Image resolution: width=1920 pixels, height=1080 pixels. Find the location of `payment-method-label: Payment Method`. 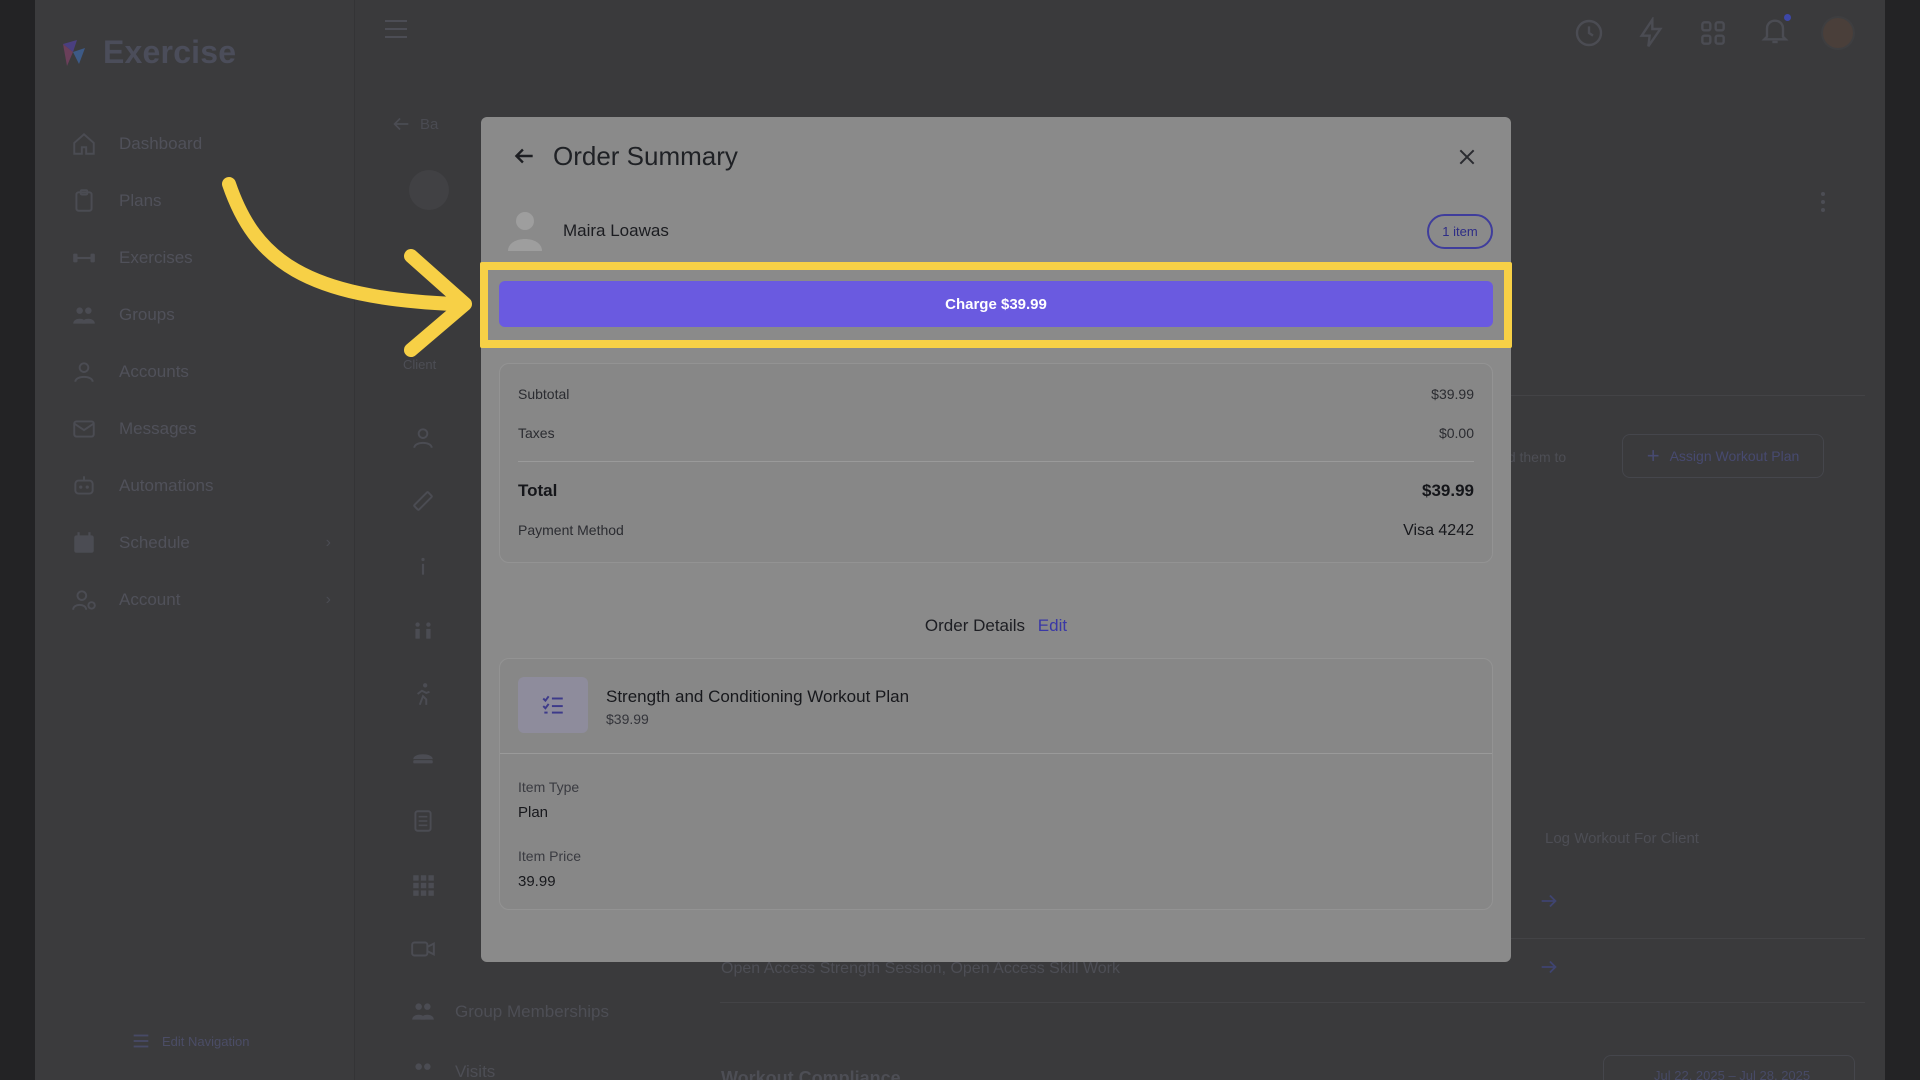

payment-method-label: Payment Method is located at coordinates (571, 530).